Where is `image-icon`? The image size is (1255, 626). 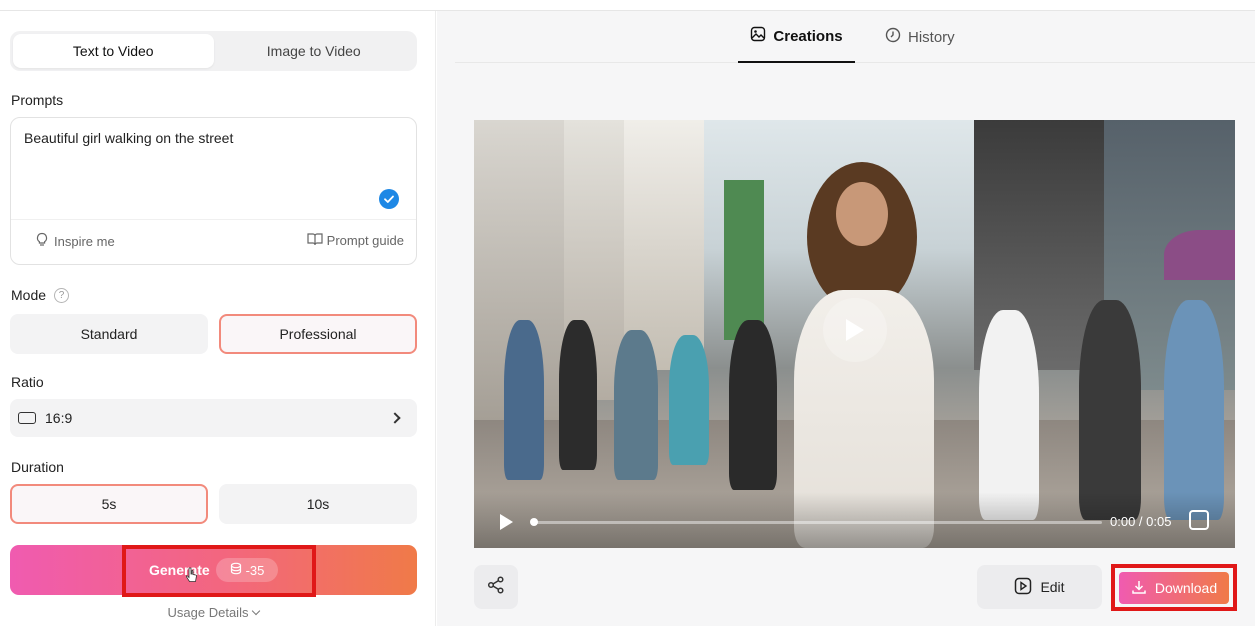 image-icon is located at coordinates (758, 36).